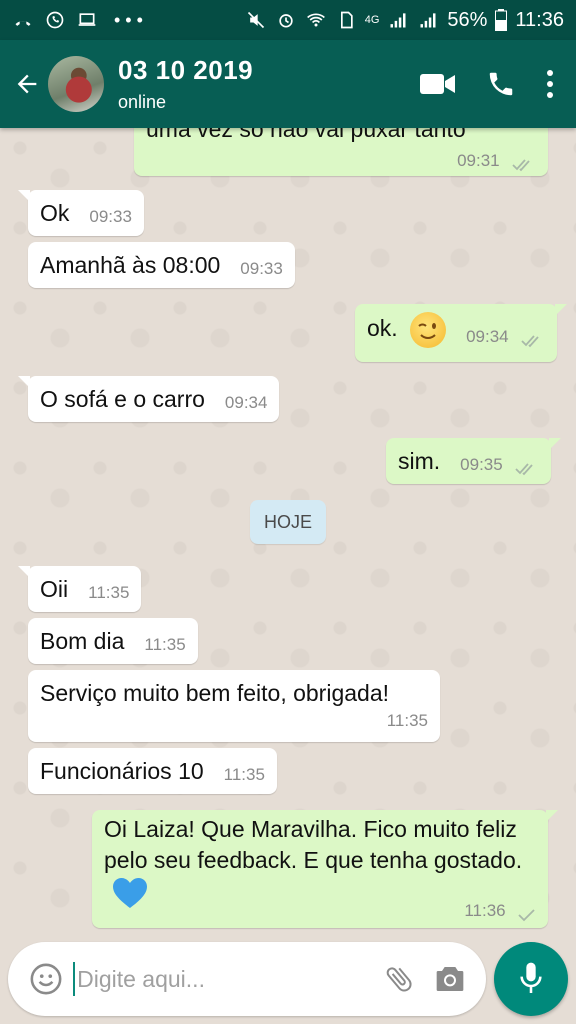 The height and width of the screenshot is (1024, 576). I want to click on more-options-button, so click(550, 84).